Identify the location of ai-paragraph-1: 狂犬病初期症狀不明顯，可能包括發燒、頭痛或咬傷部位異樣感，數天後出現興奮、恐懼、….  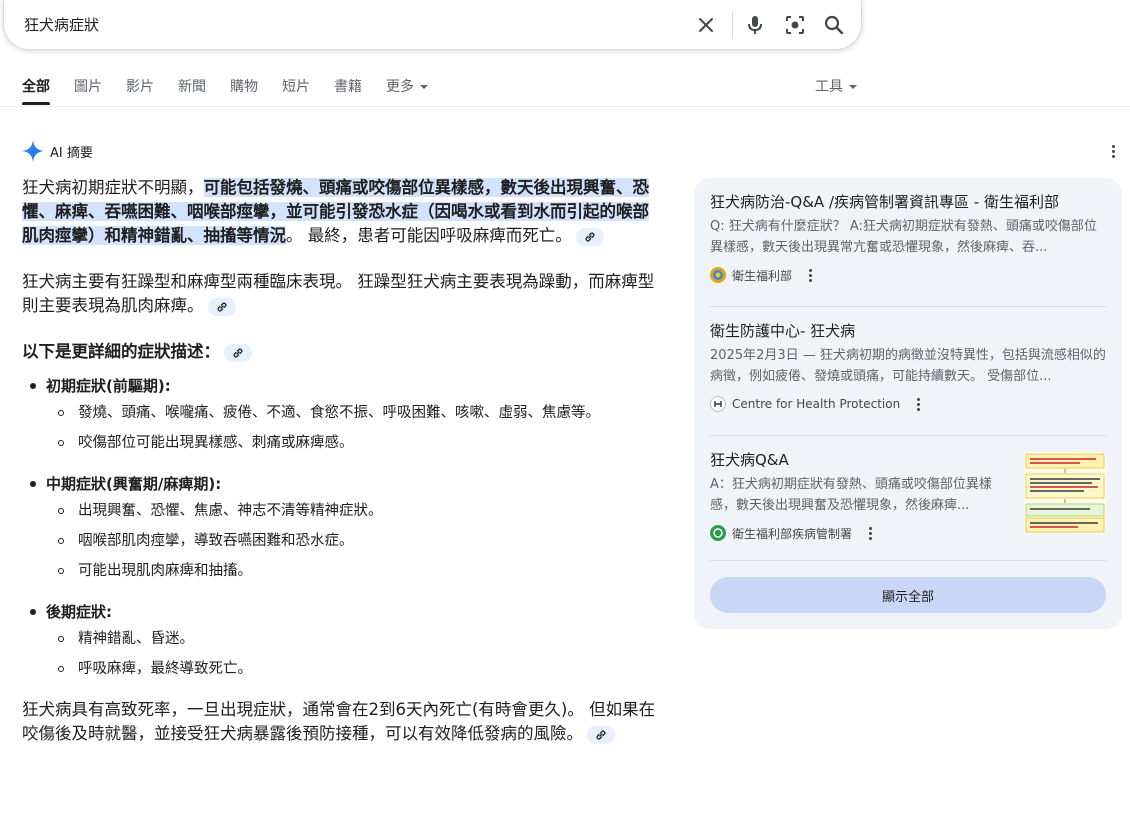
(342, 212).